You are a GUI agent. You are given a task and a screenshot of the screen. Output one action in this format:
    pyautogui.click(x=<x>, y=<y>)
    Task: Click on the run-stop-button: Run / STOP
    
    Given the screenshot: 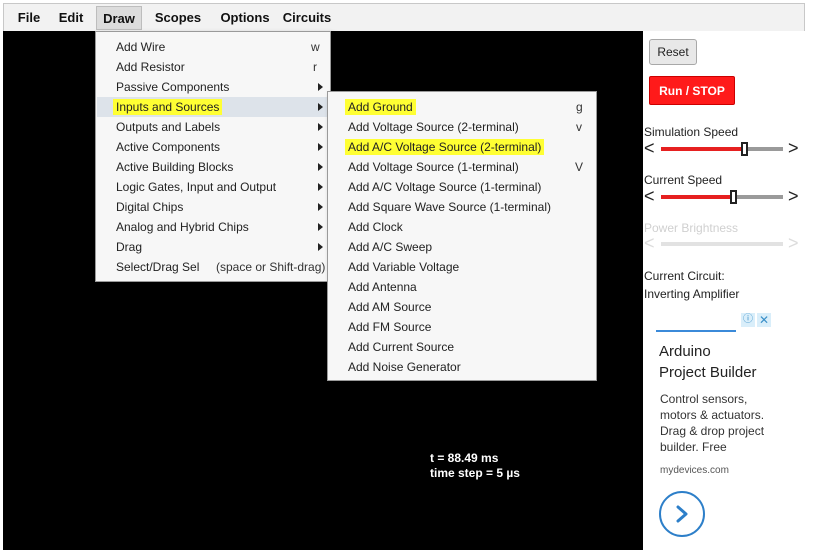 What is the action you would take?
    pyautogui.click(x=692, y=90)
    